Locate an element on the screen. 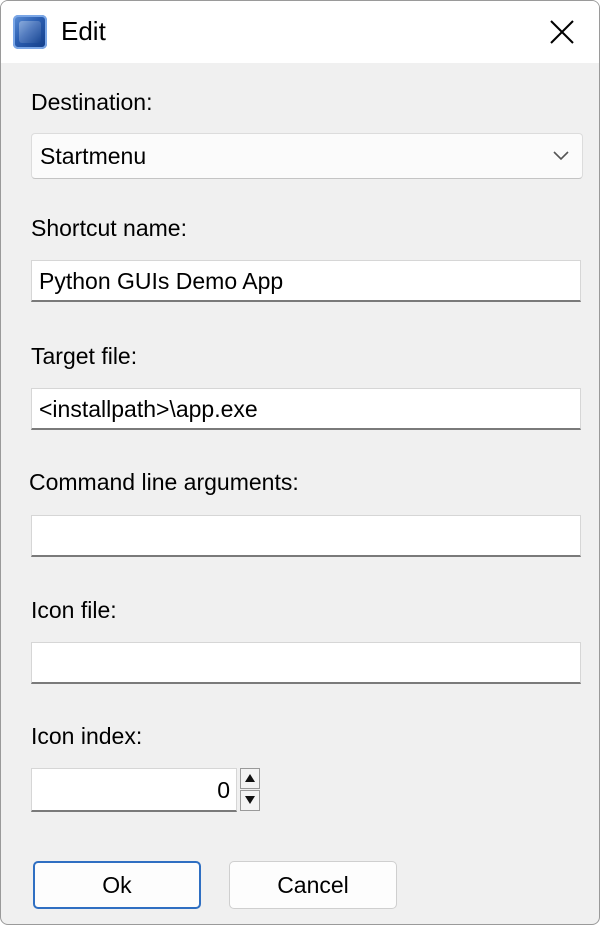 This screenshot has width=600, height=925. shortcut-name-field: Python GUIs Demo App is located at coordinates (306, 281).